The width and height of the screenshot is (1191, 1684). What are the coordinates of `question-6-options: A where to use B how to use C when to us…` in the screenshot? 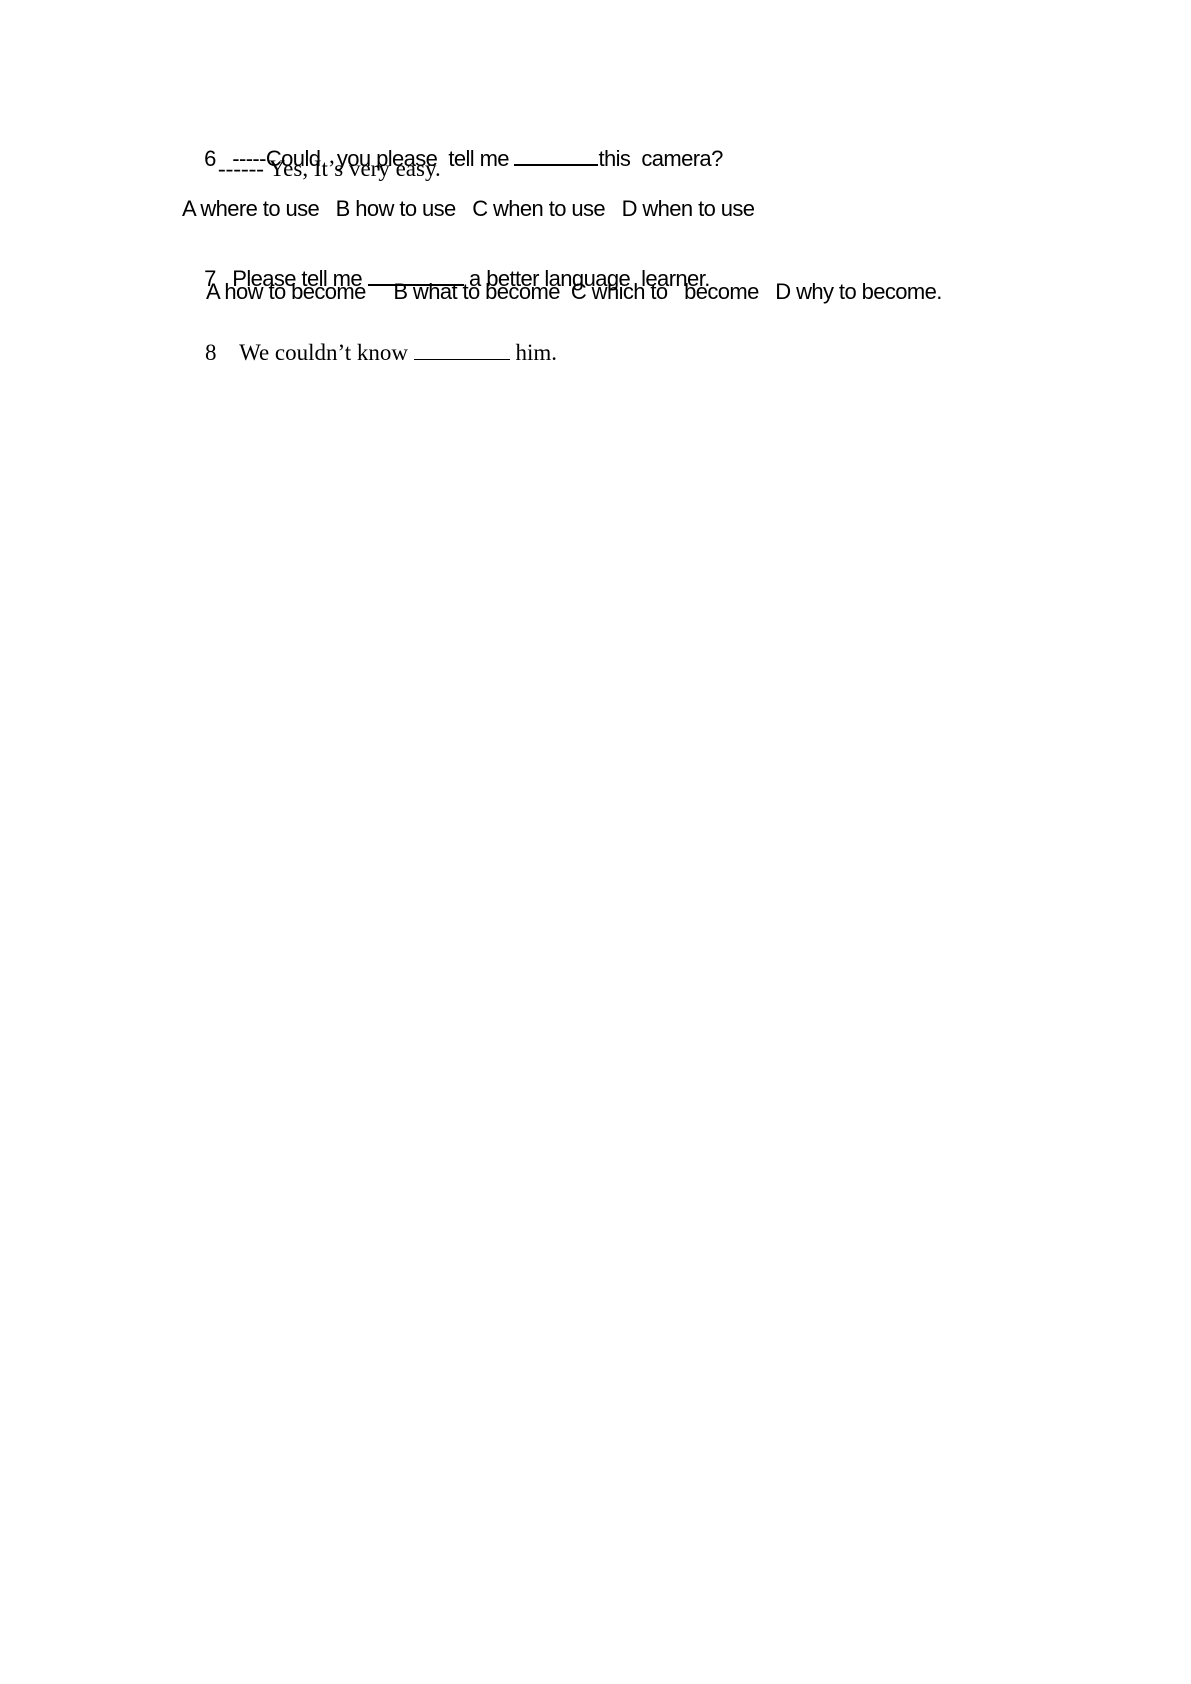 It's located at (468, 208).